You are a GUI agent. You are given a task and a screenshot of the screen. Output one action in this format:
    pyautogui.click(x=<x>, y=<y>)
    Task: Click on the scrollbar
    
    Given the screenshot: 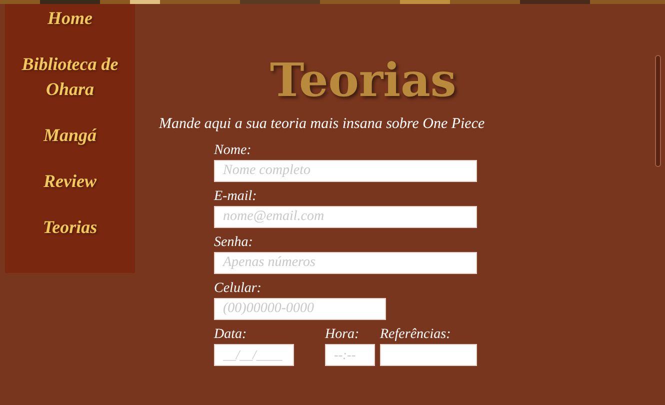 What is the action you would take?
    pyautogui.click(x=658, y=111)
    